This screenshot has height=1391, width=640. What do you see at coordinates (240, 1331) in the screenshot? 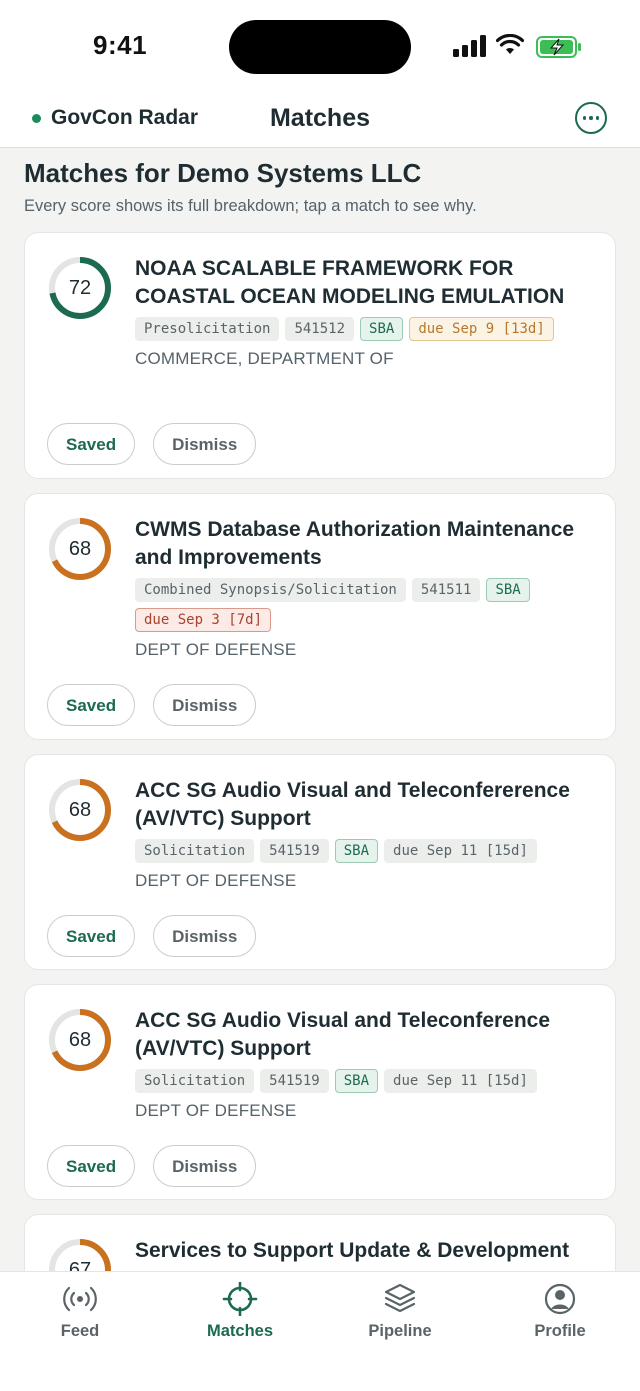
I see `tab-label: Matches` at bounding box center [240, 1331].